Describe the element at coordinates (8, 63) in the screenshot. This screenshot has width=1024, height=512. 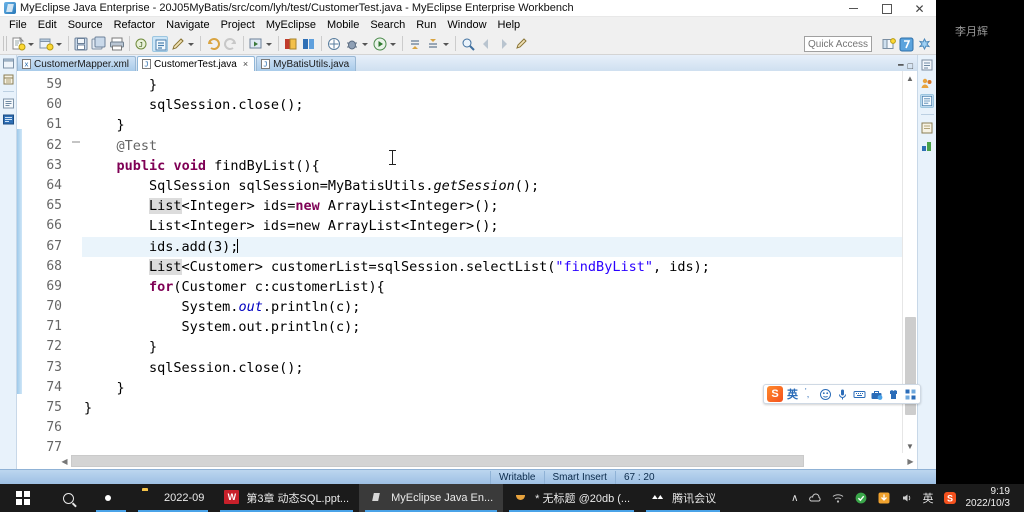
I see `restore-view-icon` at that location.